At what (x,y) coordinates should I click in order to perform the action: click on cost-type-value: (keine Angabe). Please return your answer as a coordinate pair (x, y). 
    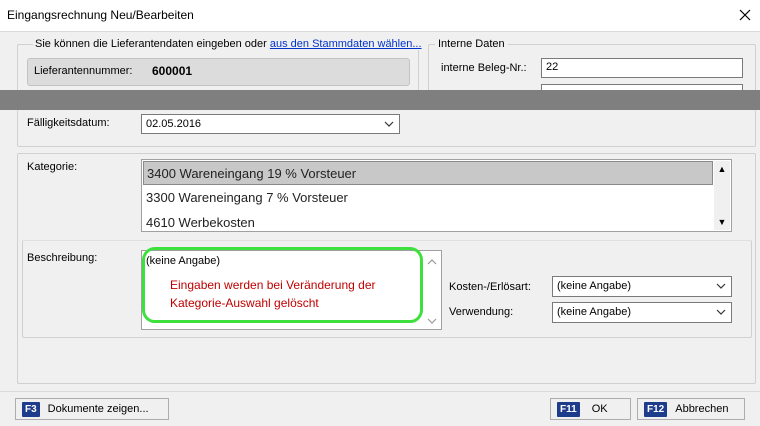
    Looking at the image, I should click on (594, 286).